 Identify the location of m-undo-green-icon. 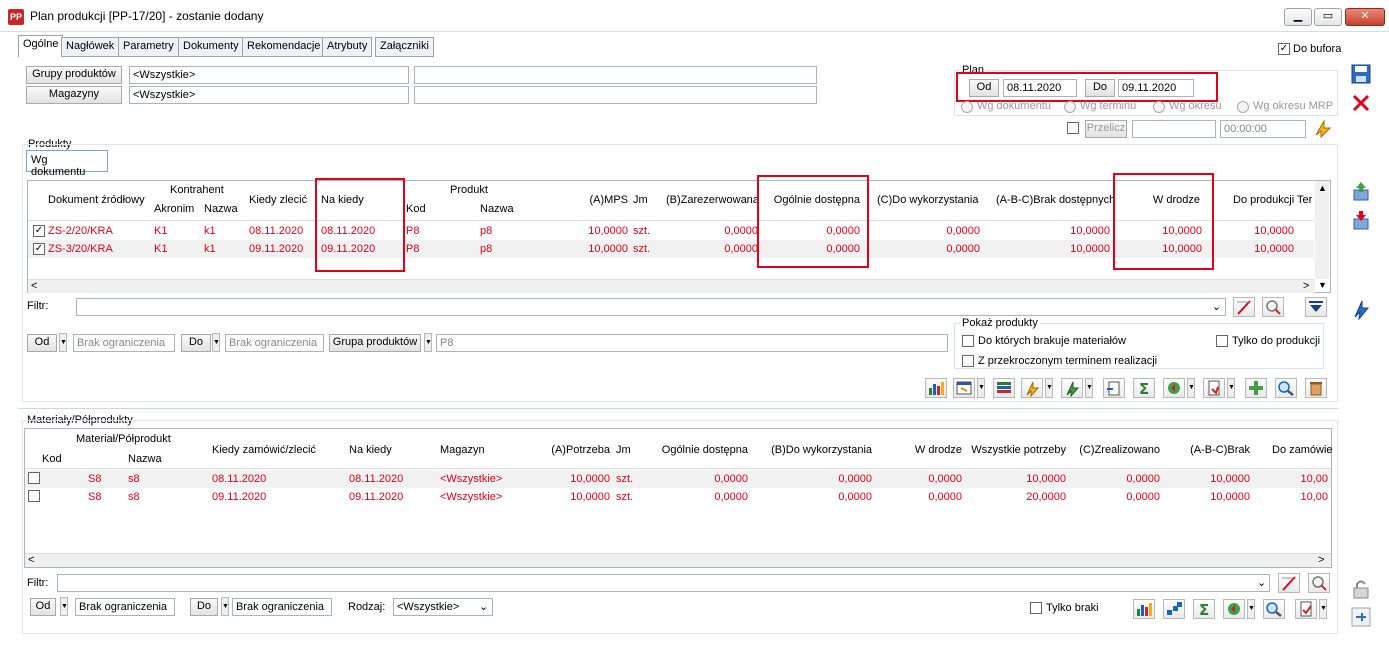
(1234, 609).